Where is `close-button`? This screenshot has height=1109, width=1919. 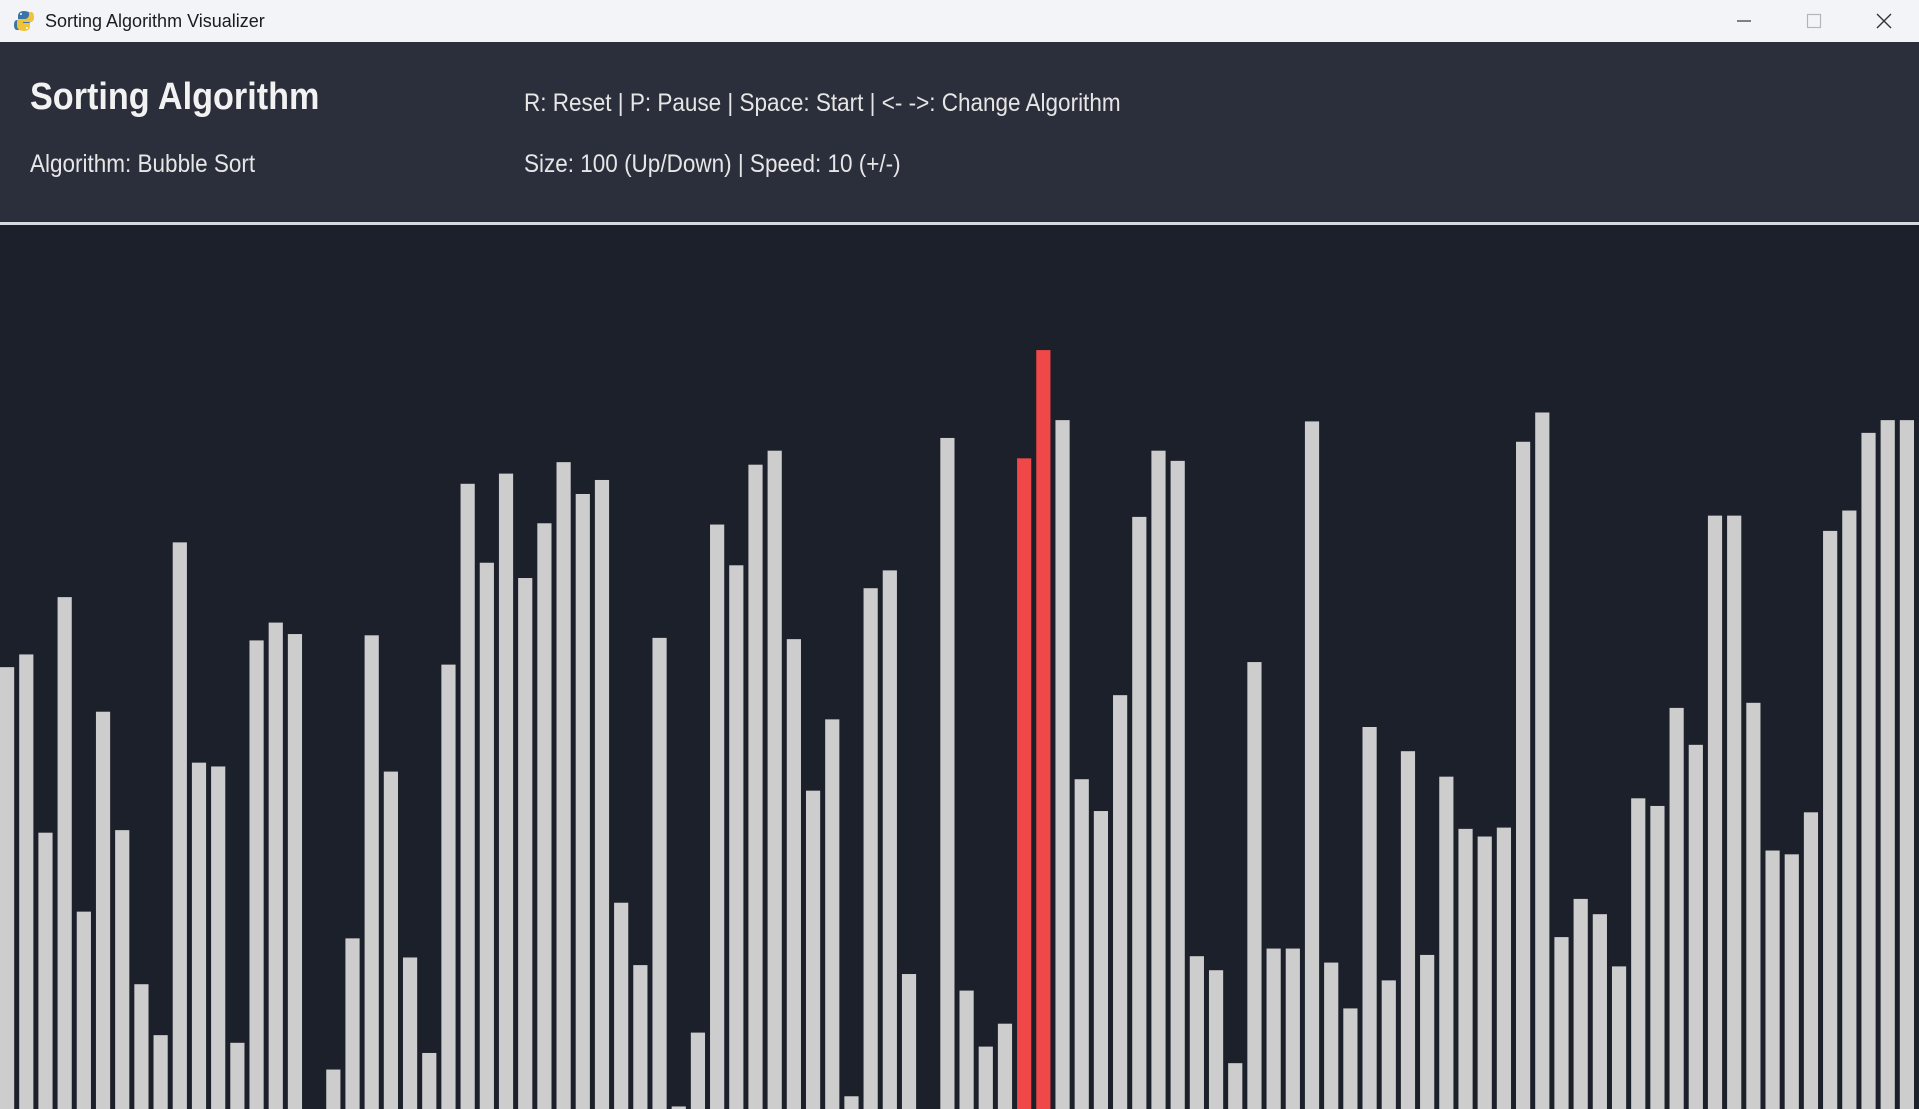
close-button is located at coordinates (1884, 21).